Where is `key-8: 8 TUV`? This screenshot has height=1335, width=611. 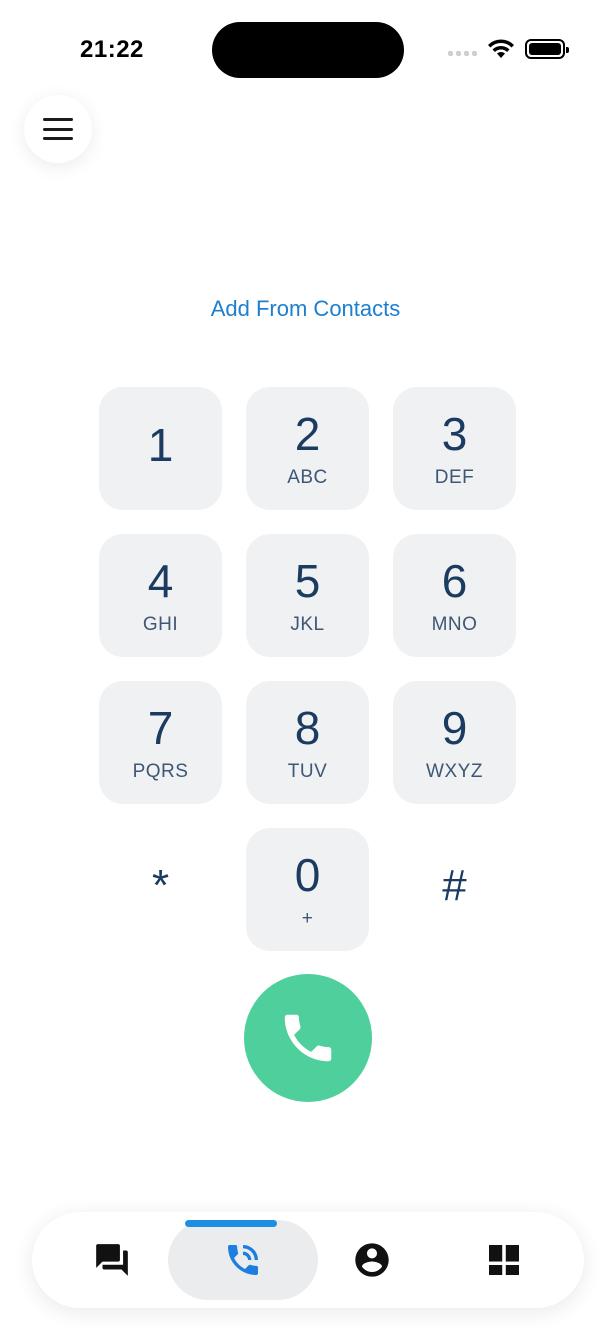 key-8: 8 TUV is located at coordinates (307, 742).